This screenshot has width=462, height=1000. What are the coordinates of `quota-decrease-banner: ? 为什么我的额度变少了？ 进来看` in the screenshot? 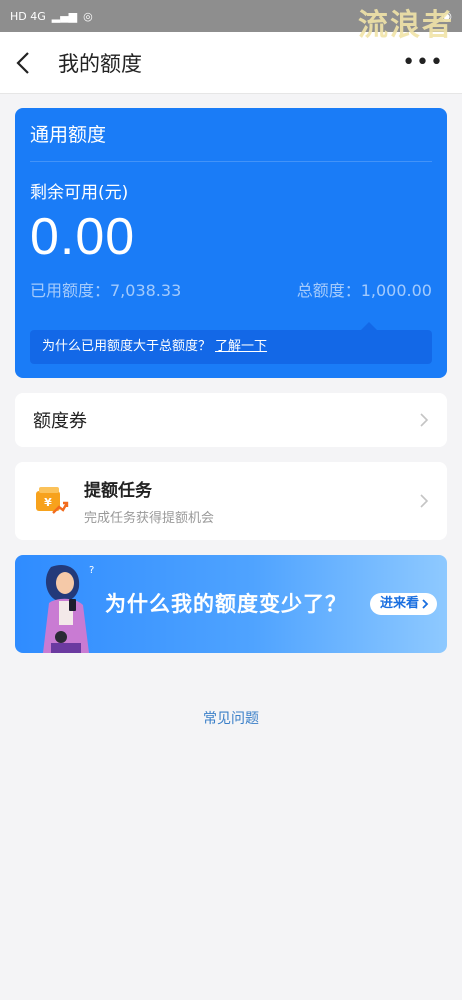 It's located at (231, 604).